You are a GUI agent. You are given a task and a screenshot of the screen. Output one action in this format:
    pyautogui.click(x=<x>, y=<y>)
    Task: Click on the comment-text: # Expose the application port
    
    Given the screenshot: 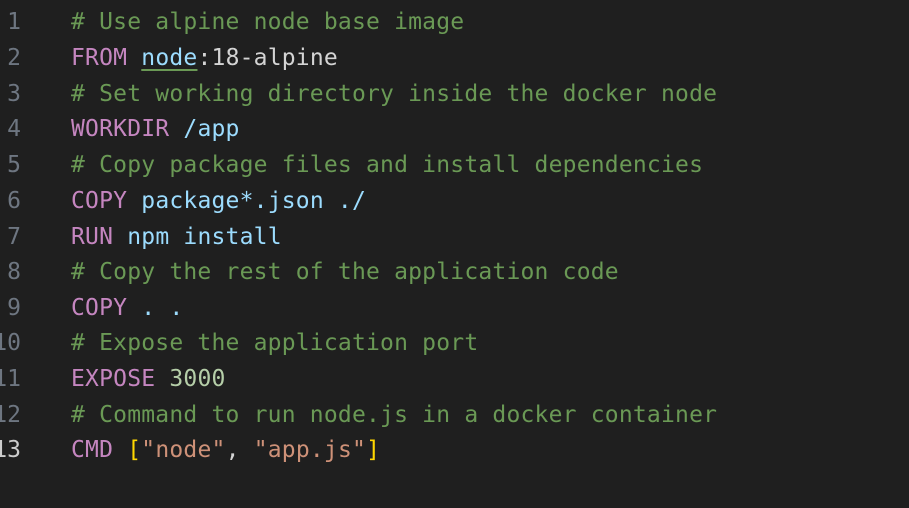 What is the action you would take?
    pyautogui.click(x=275, y=343)
    